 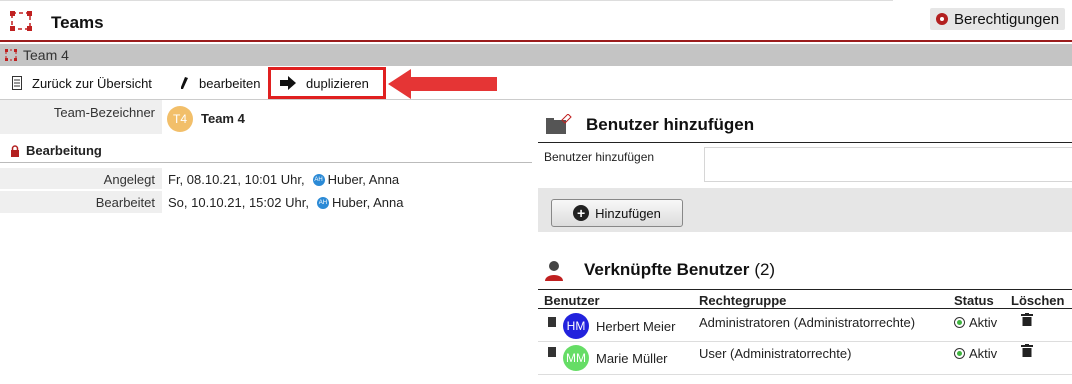 I want to click on table-header-divider, so click(x=805, y=308).